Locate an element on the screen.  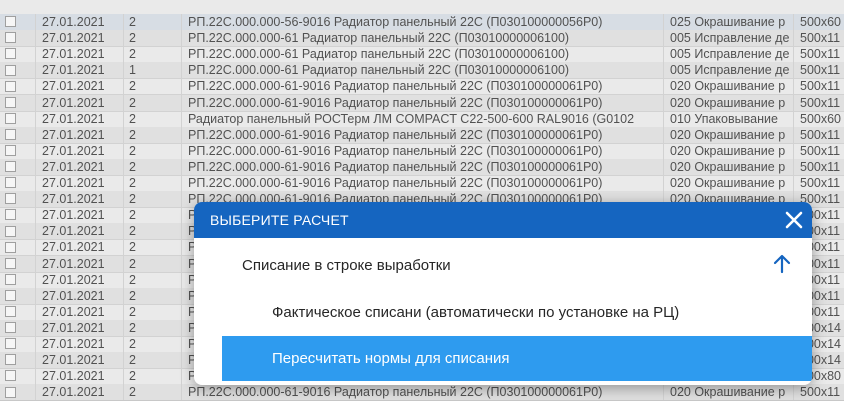
arrow-up-icon is located at coordinates (782, 264).